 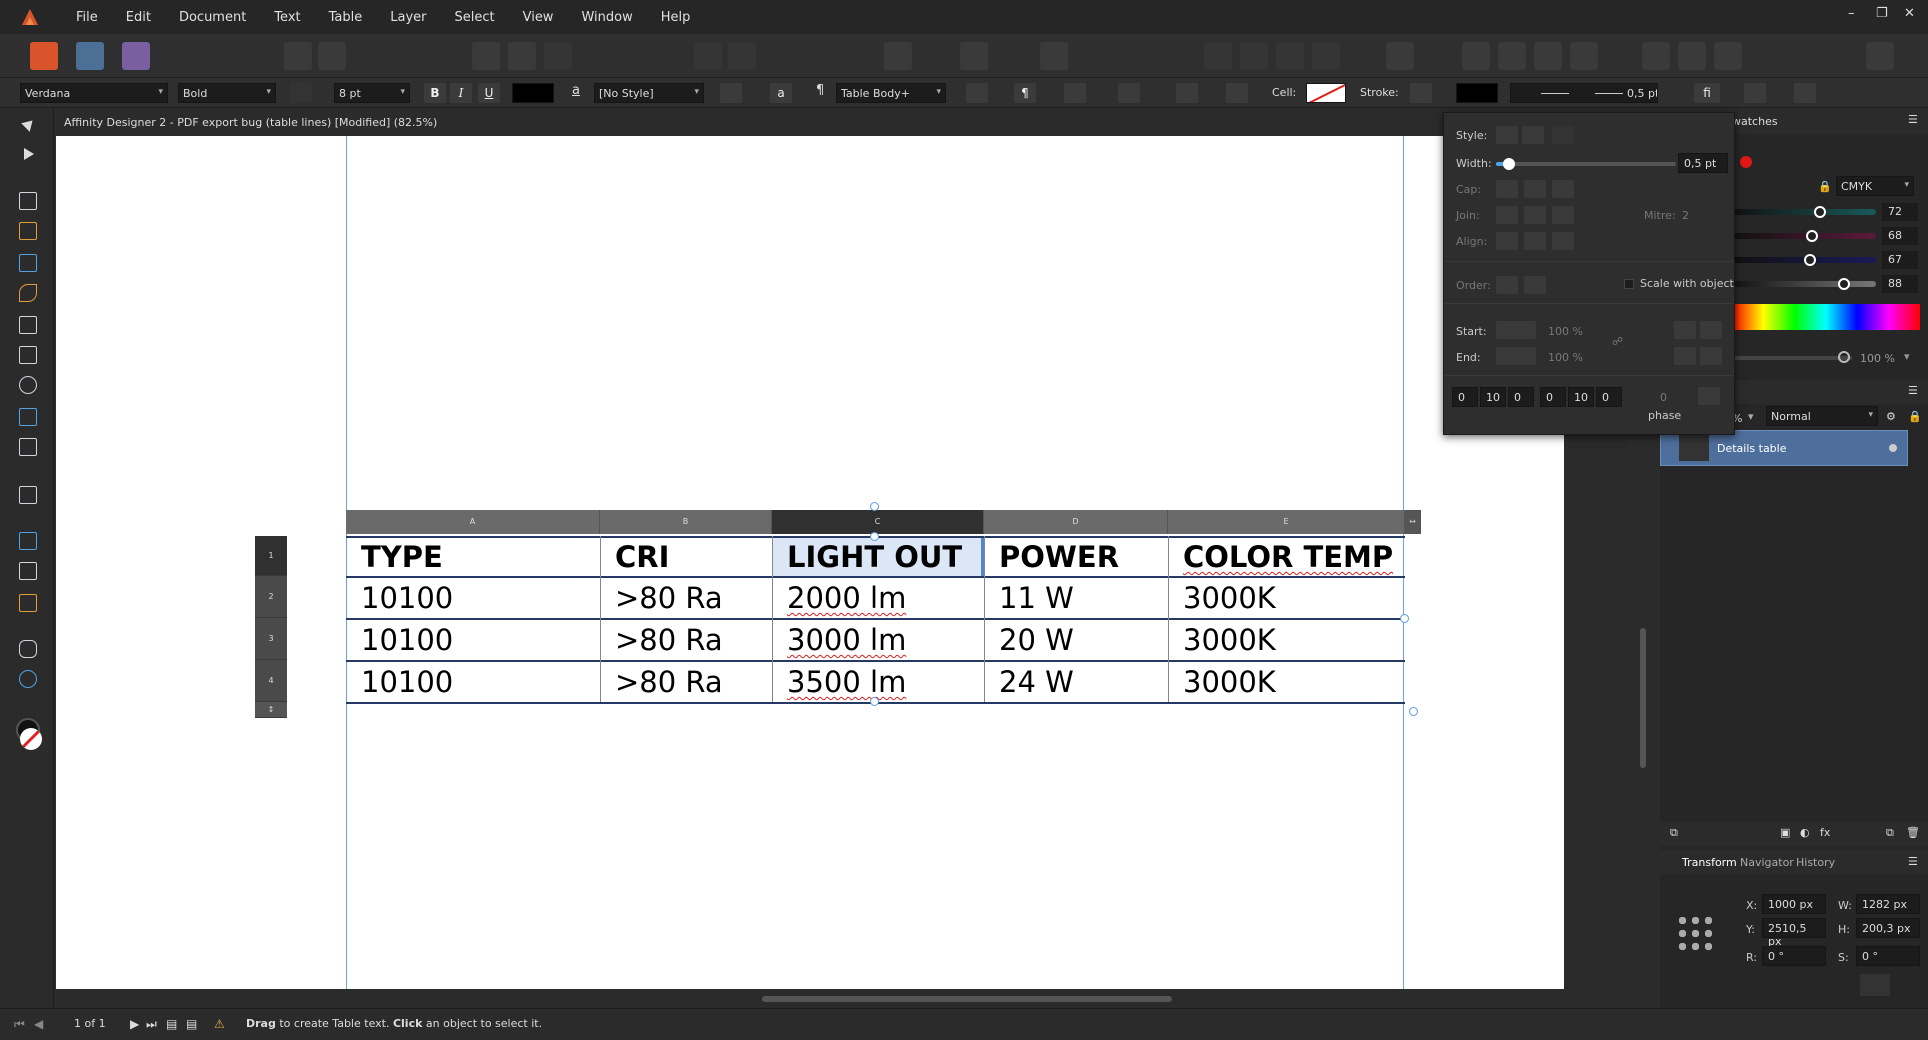 What do you see at coordinates (967, 999) in the screenshot?
I see `horizontal-scrollbar` at bounding box center [967, 999].